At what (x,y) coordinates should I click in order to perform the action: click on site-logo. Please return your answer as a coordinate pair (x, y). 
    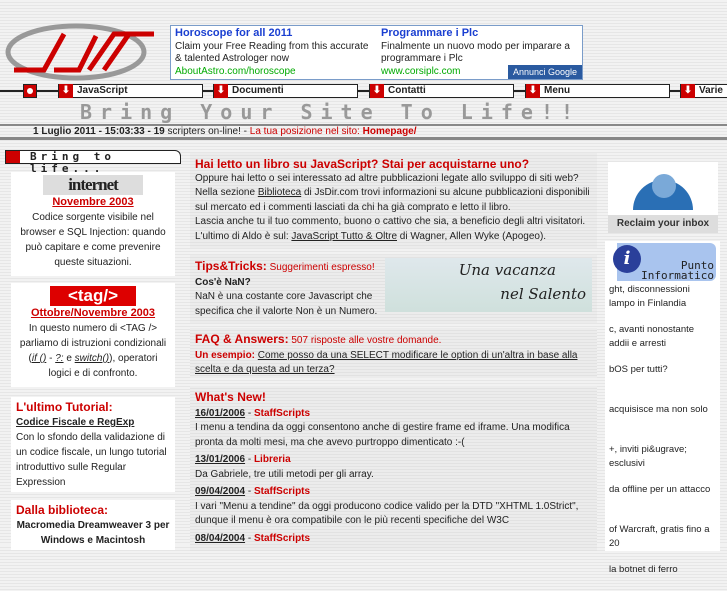
    Looking at the image, I should click on (84, 52).